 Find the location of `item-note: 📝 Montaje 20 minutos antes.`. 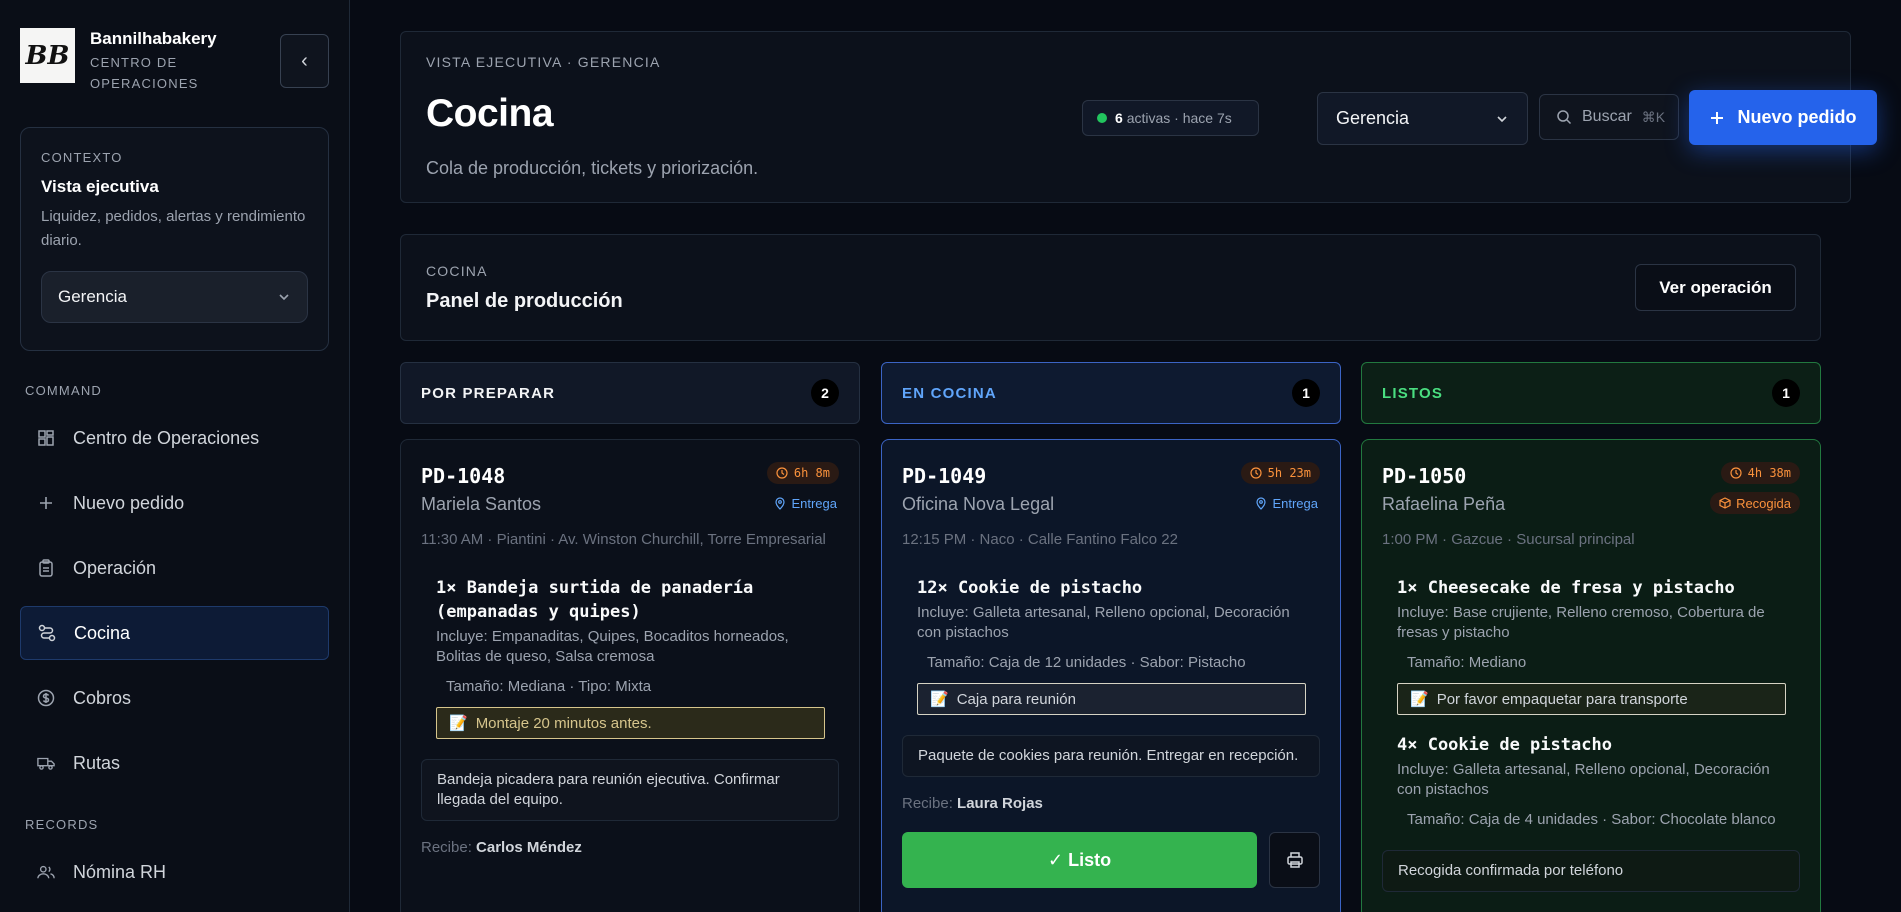

item-note: 📝 Montaje 20 minutos antes. is located at coordinates (630, 723).